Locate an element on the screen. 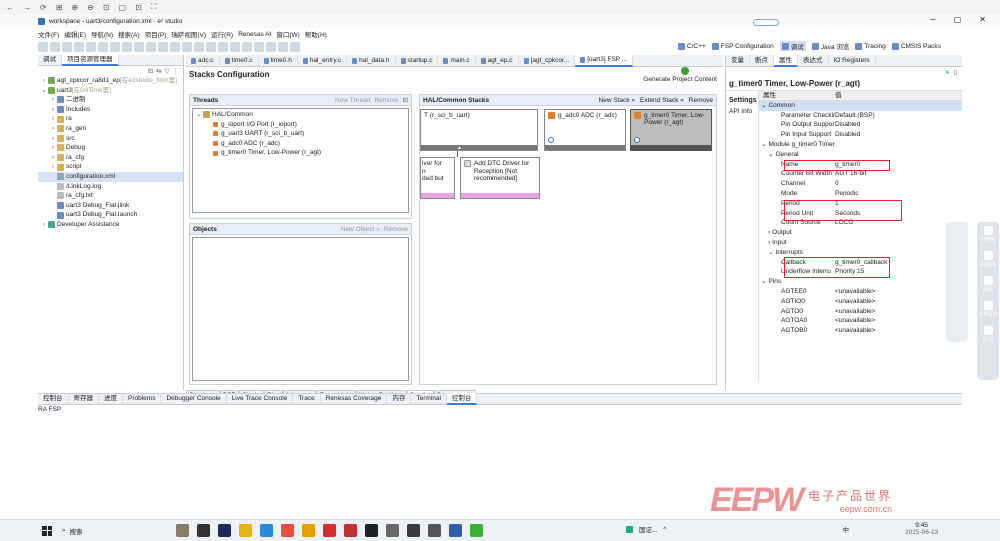 The image size is (1000, 541). prop-row: ⌄ Module g_timer0 Timer is located at coordinates (860, 145).